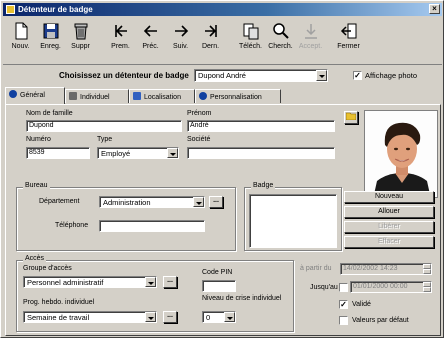 Image resolution: width=444 pixels, height=338 pixels. Describe the element at coordinates (73, 96) in the screenshot. I see `id-card-icon` at that location.